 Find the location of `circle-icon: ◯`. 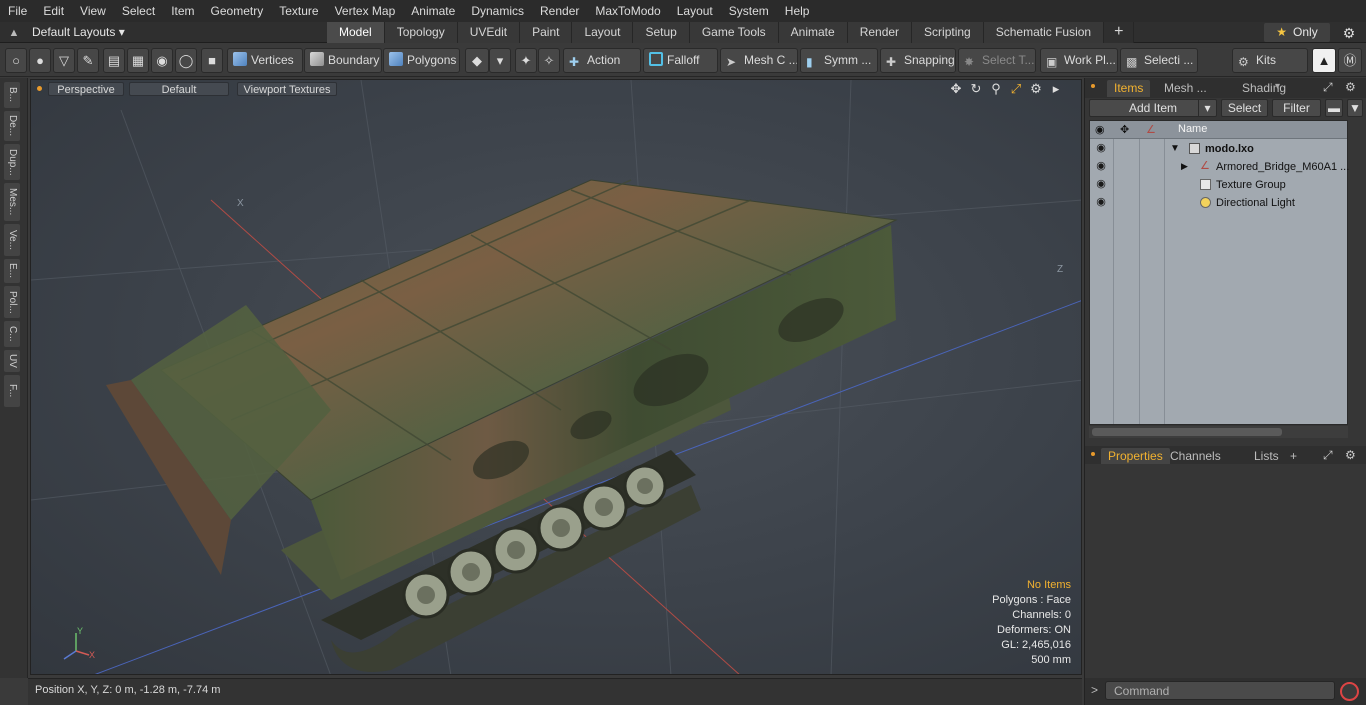

circle-icon: ◯ is located at coordinates (186, 60).